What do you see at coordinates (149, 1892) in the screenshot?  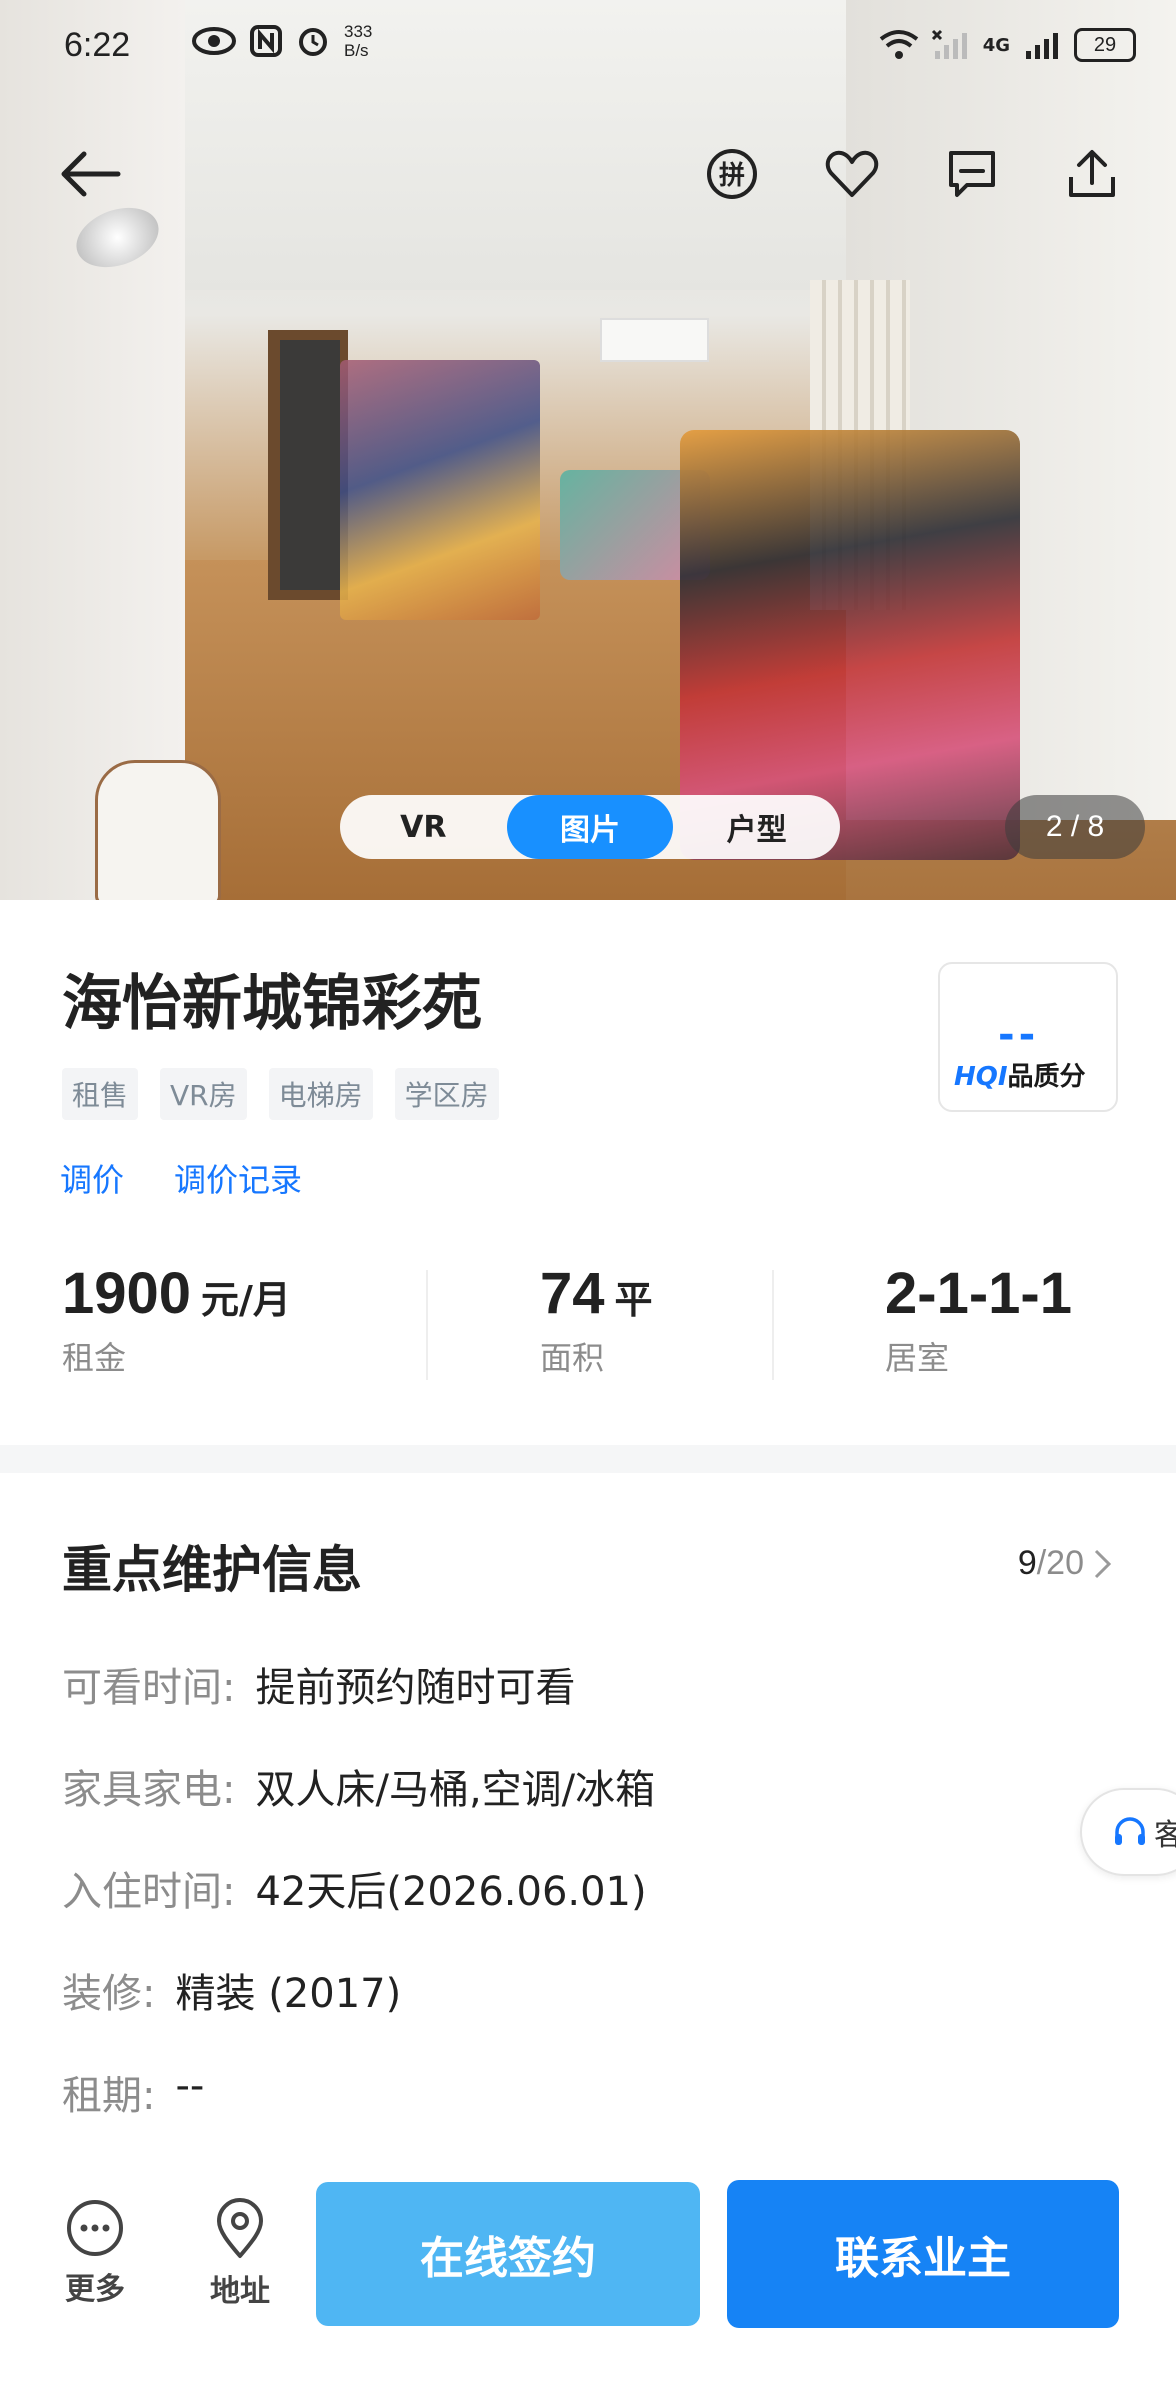 I see `info-label: 入住时间:` at bounding box center [149, 1892].